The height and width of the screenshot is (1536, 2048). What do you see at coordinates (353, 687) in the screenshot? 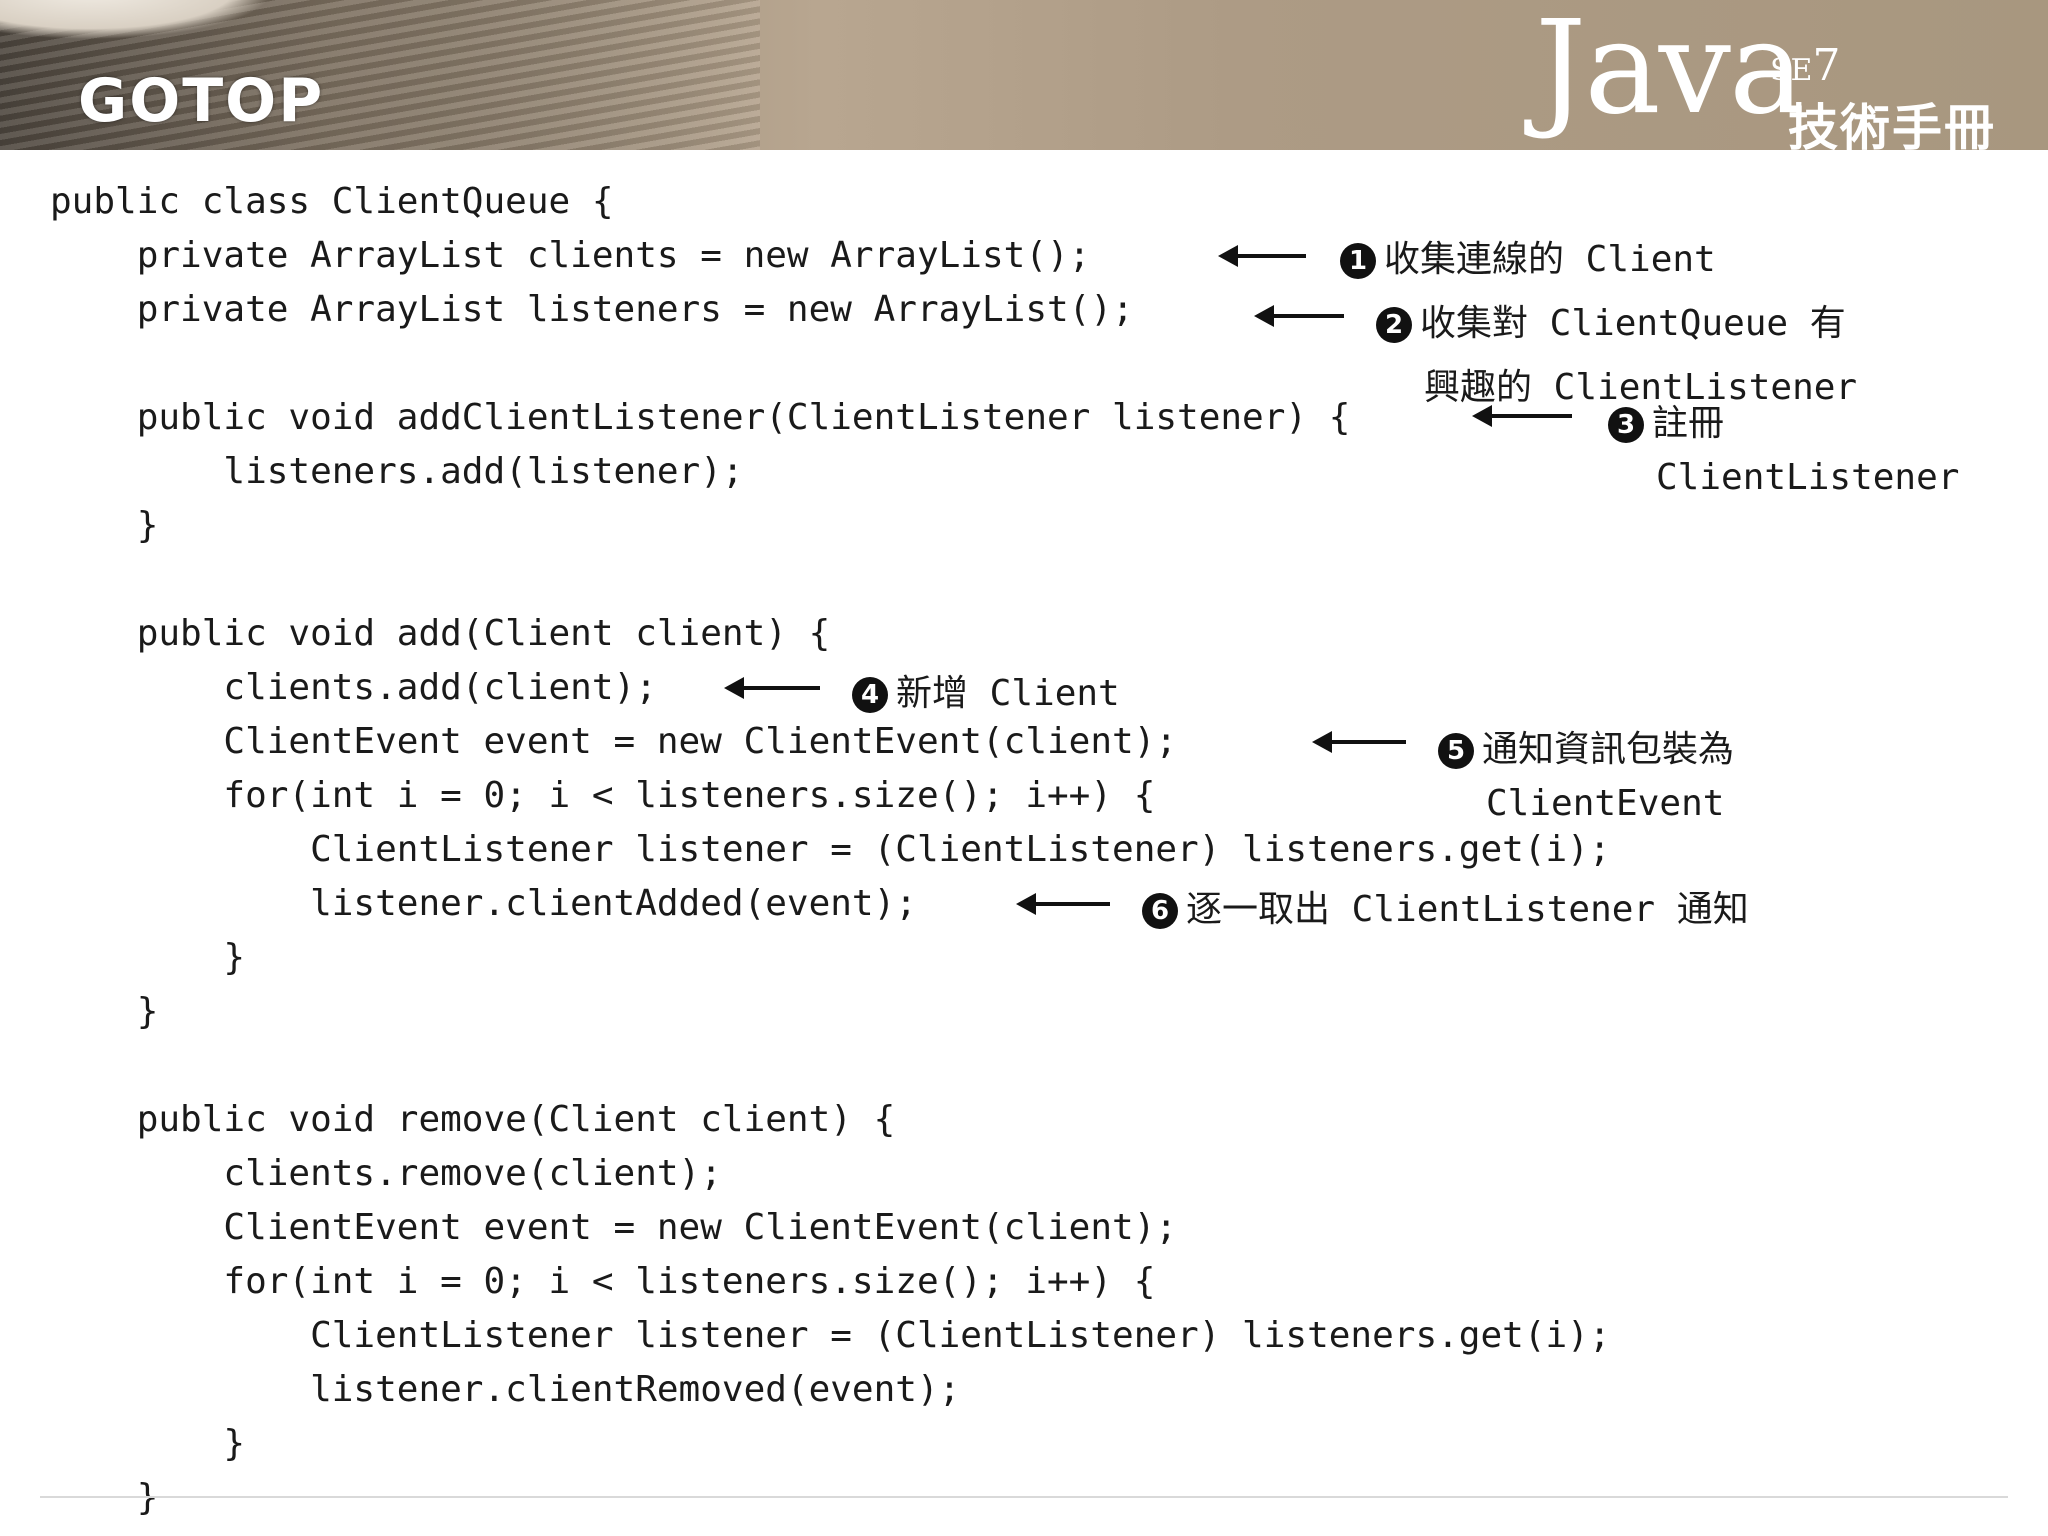
I see `code-line: clients.add(client);` at bounding box center [353, 687].